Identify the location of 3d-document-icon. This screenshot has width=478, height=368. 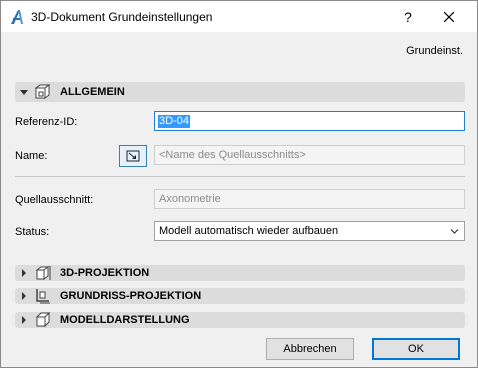
(42, 91).